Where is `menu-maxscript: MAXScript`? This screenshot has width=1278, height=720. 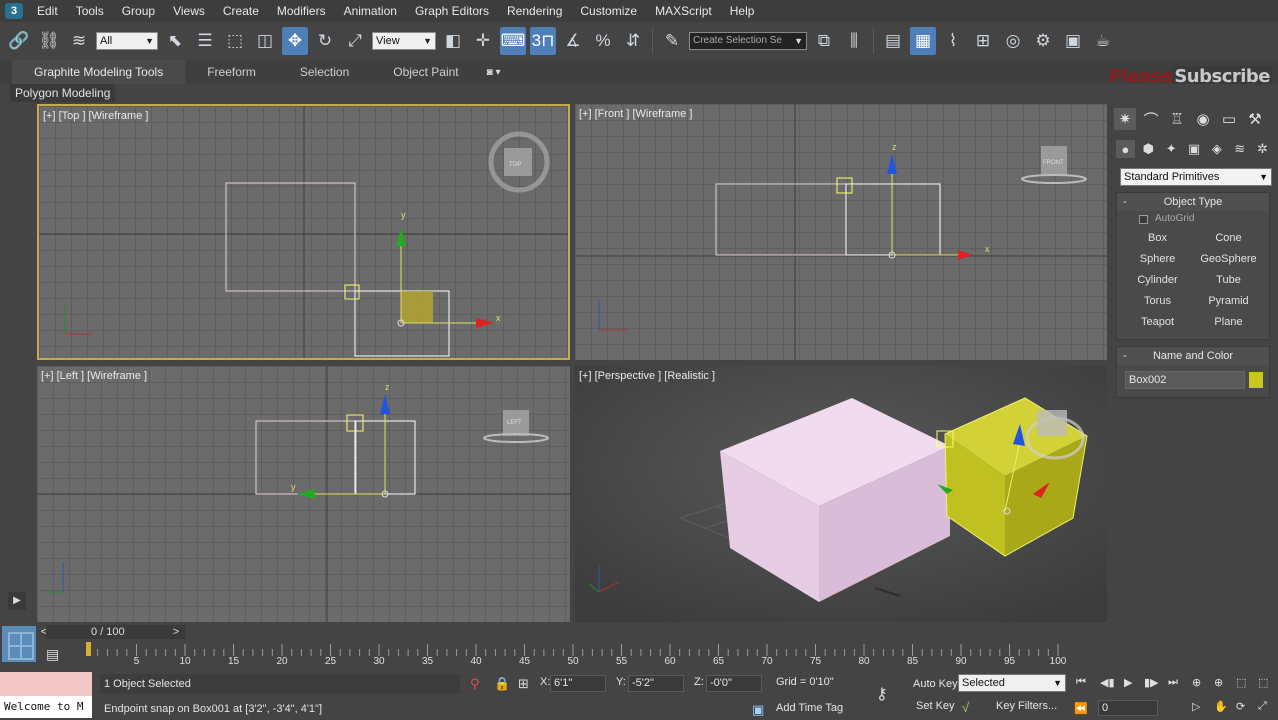 menu-maxscript: MAXScript is located at coordinates (683, 11).